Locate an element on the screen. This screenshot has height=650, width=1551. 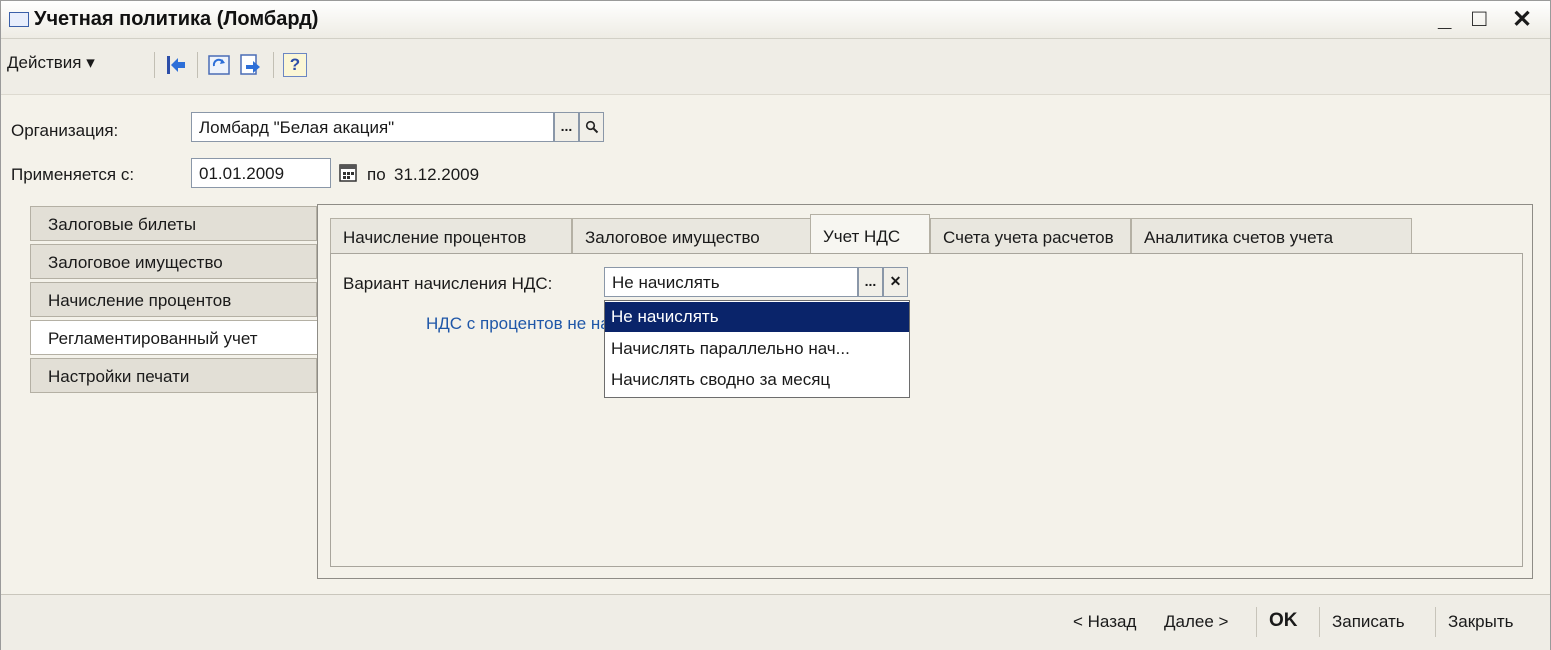
maximize-button: □ is located at coordinates (1479, 19).